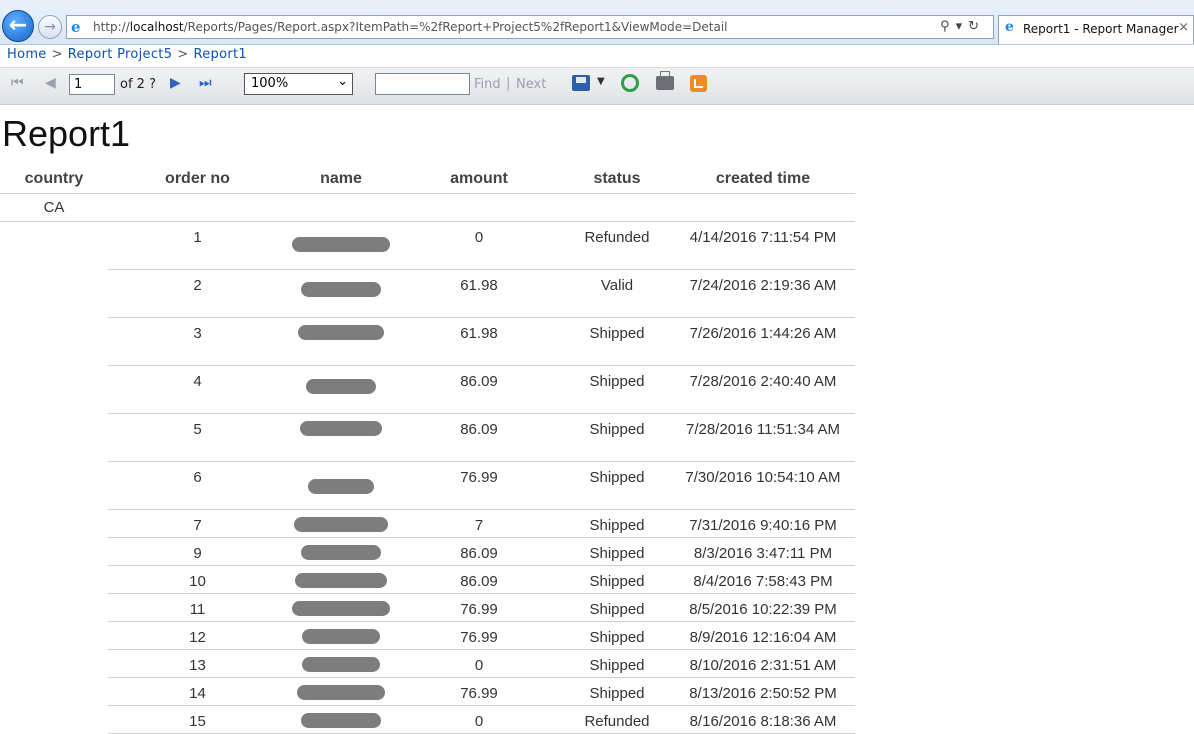 This screenshot has width=1194, height=734. What do you see at coordinates (422, 84) in the screenshot?
I see `find-input` at bounding box center [422, 84].